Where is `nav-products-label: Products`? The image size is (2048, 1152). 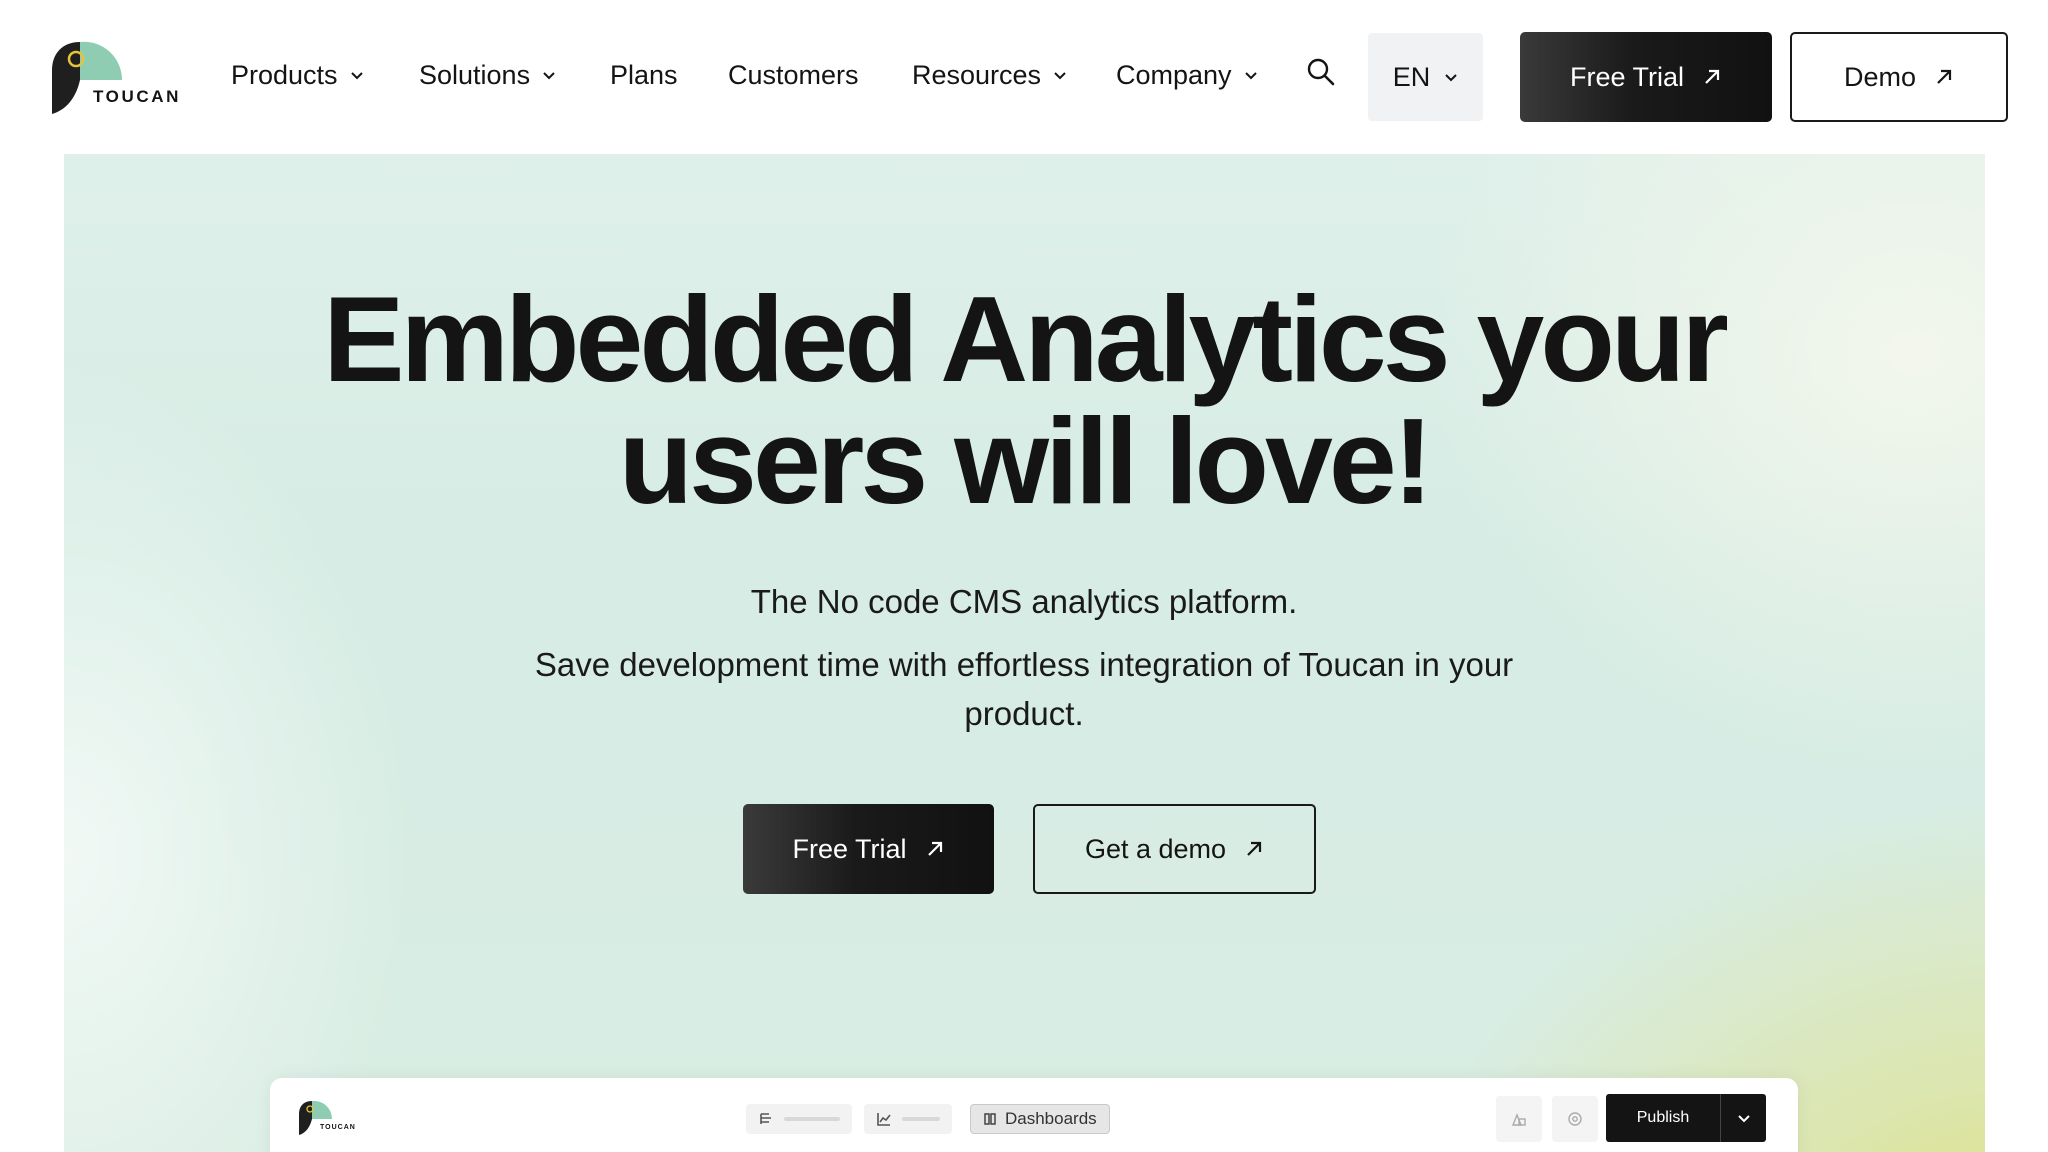 nav-products-label: Products is located at coordinates (284, 74).